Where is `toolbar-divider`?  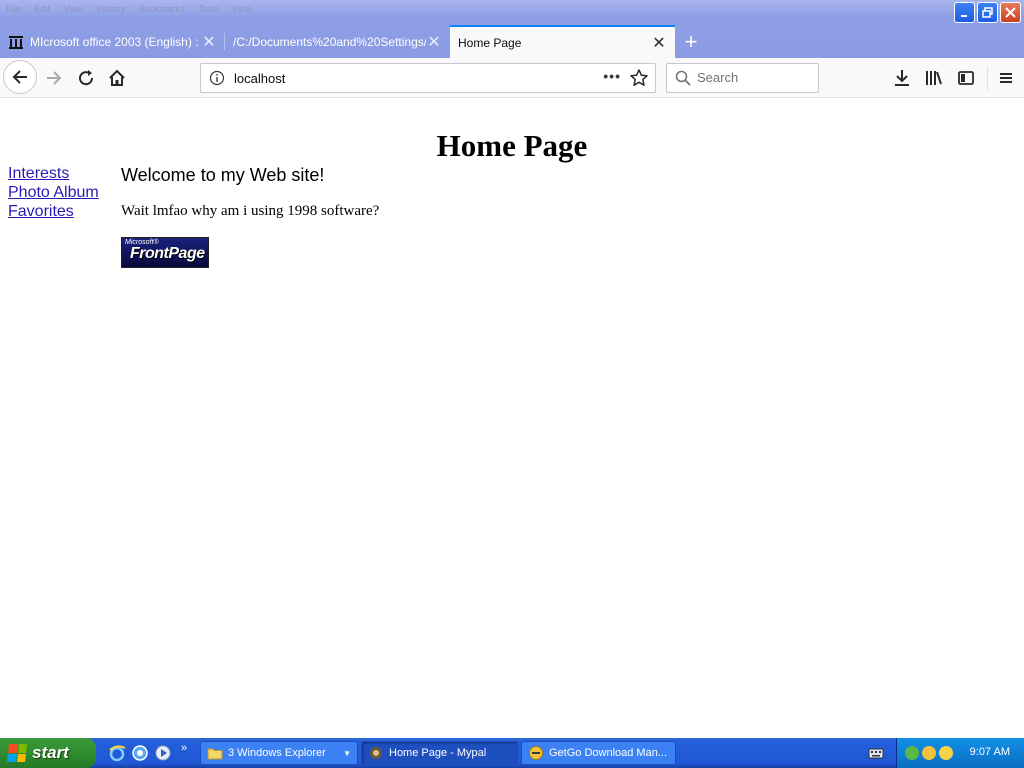
toolbar-divider is located at coordinates (987, 78).